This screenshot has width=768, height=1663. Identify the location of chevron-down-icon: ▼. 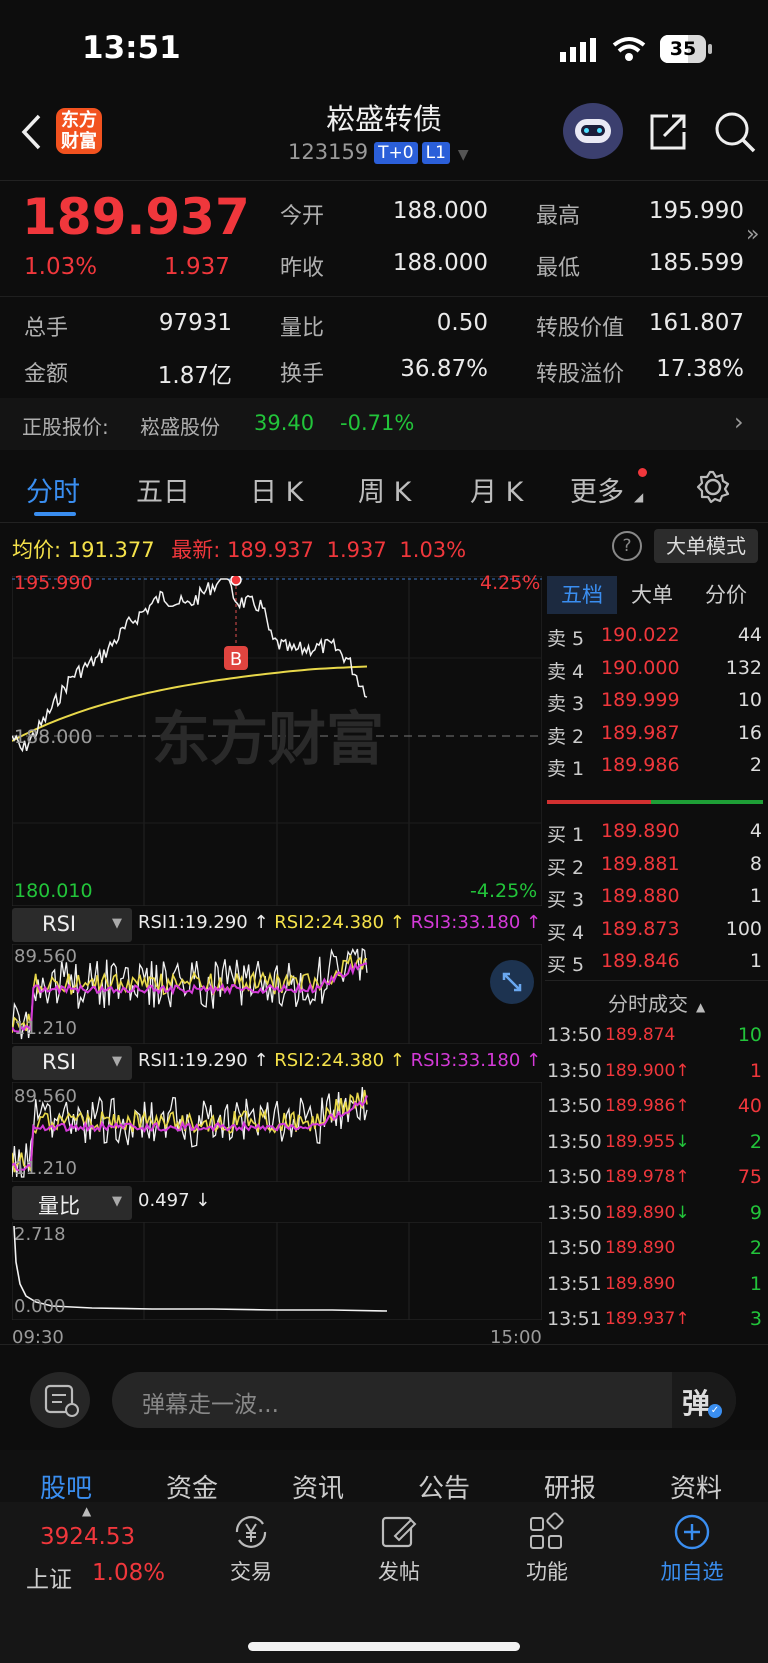
(463, 155).